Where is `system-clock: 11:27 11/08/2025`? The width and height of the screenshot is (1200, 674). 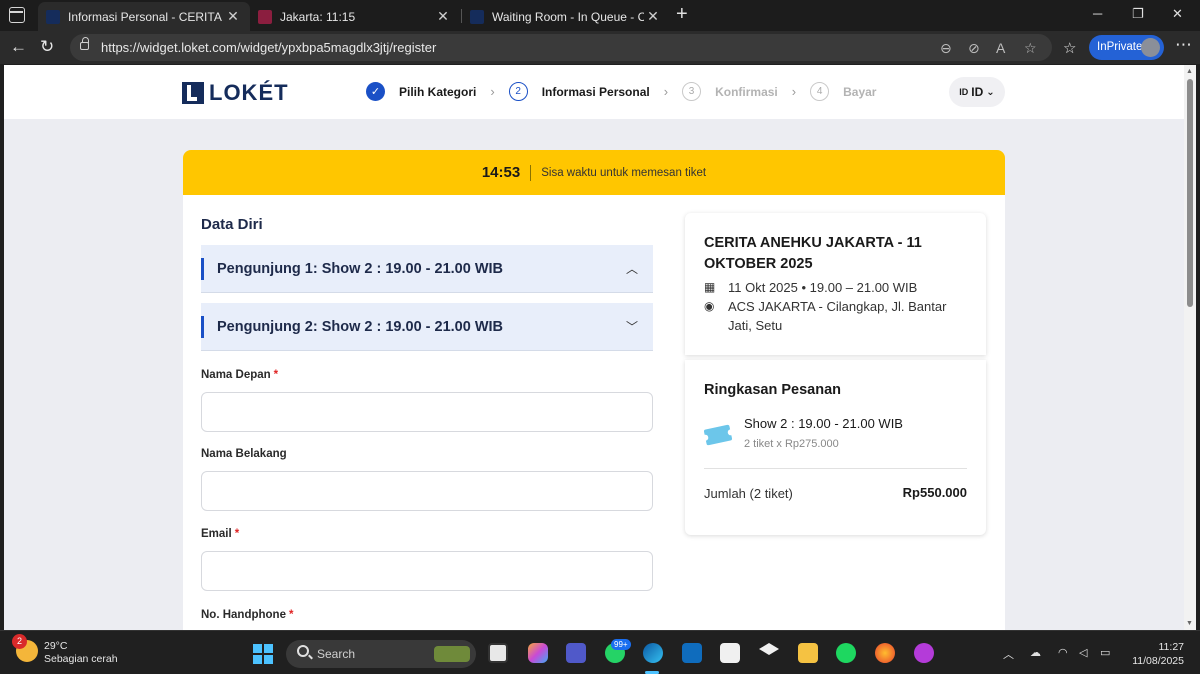
system-clock: 11:27 11/08/2025 is located at coordinates (1158, 654).